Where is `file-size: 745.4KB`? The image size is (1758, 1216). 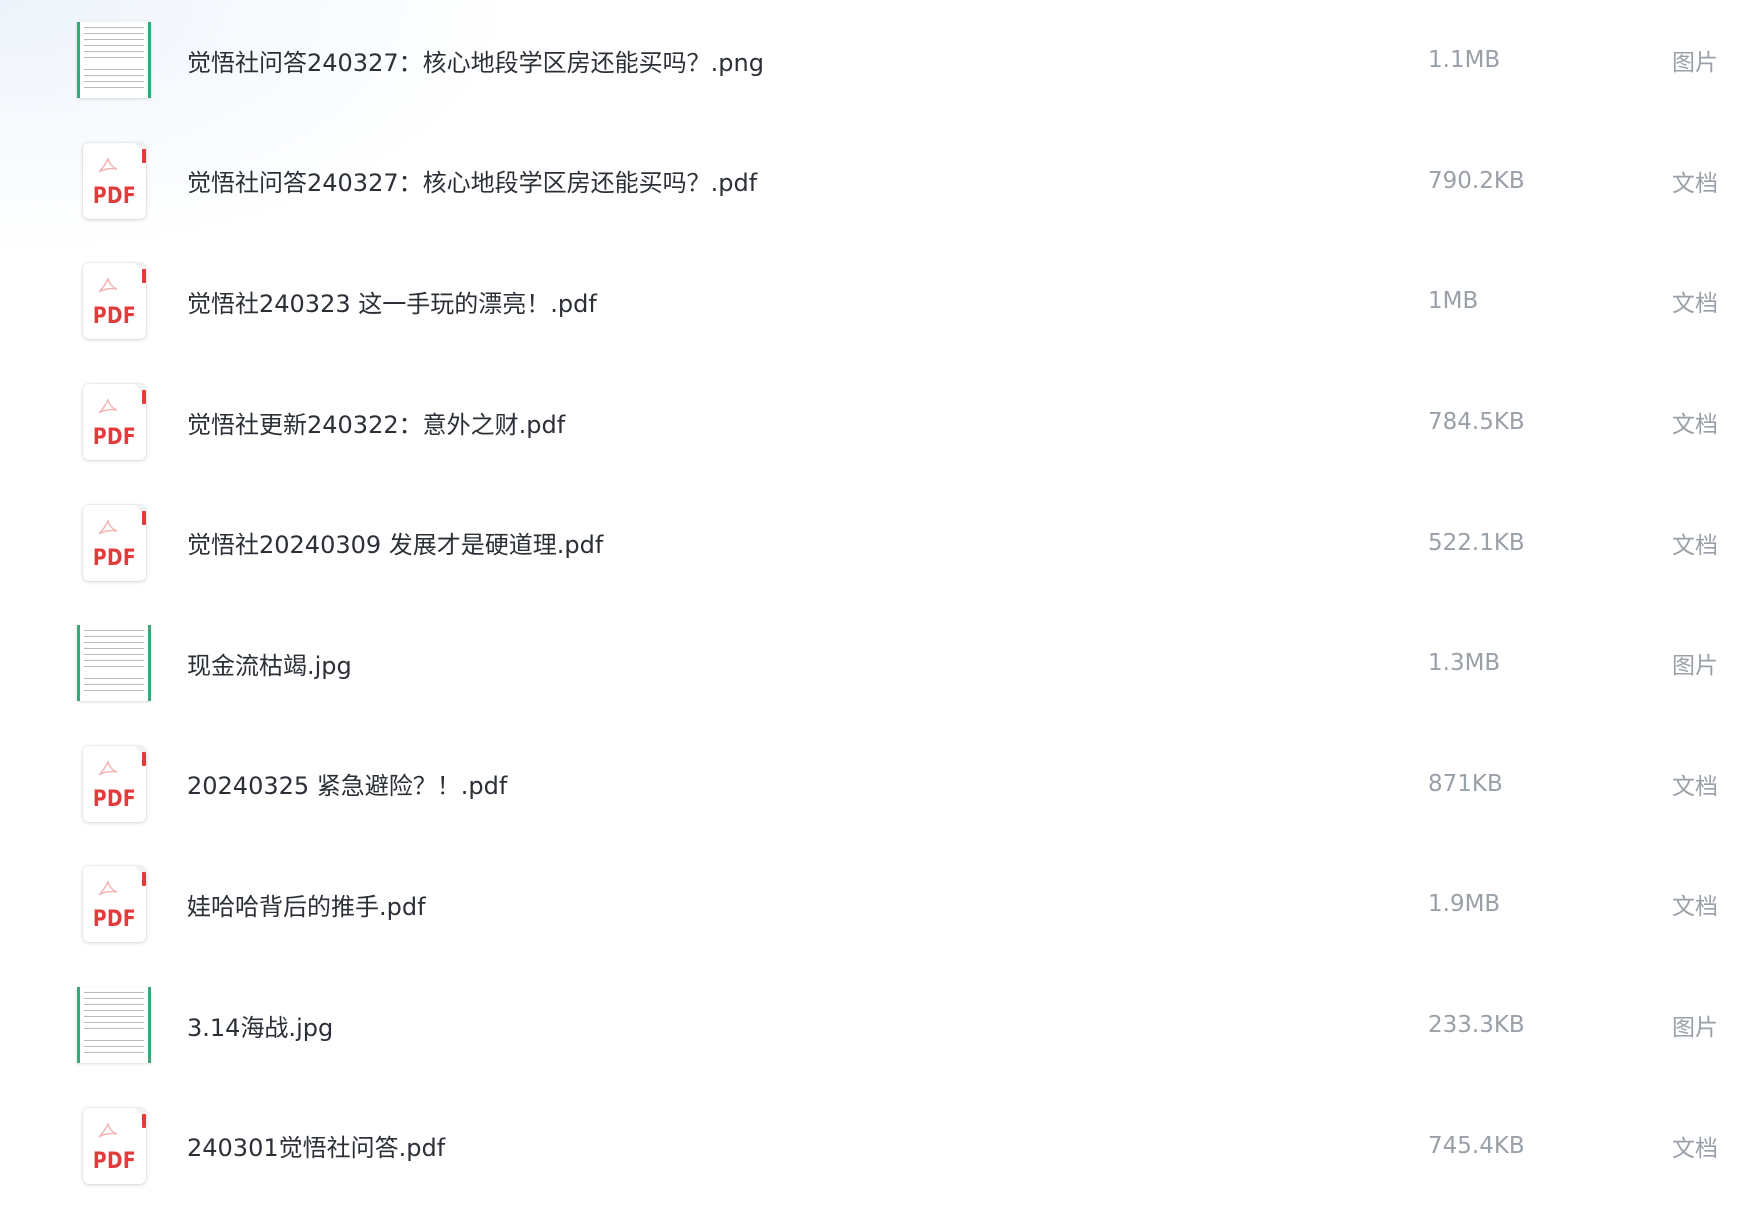 file-size: 745.4KB is located at coordinates (1476, 1145).